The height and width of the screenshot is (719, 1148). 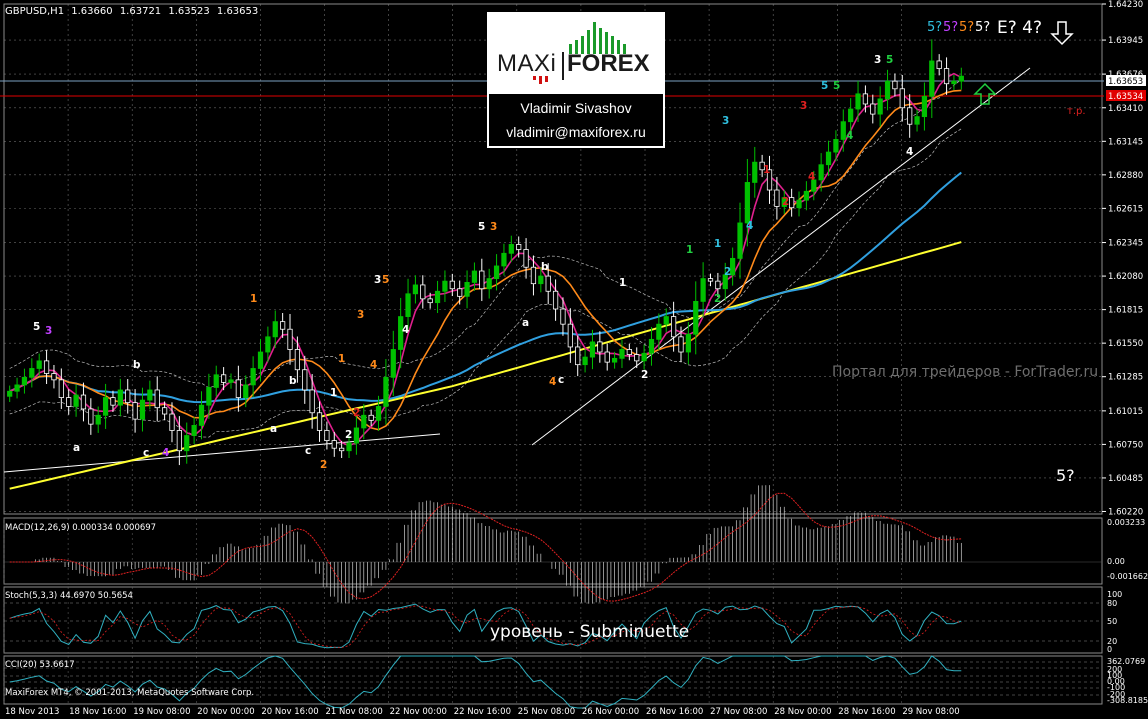 I want to click on time-tick-label: 28 Nov 00:00, so click(x=802, y=712).